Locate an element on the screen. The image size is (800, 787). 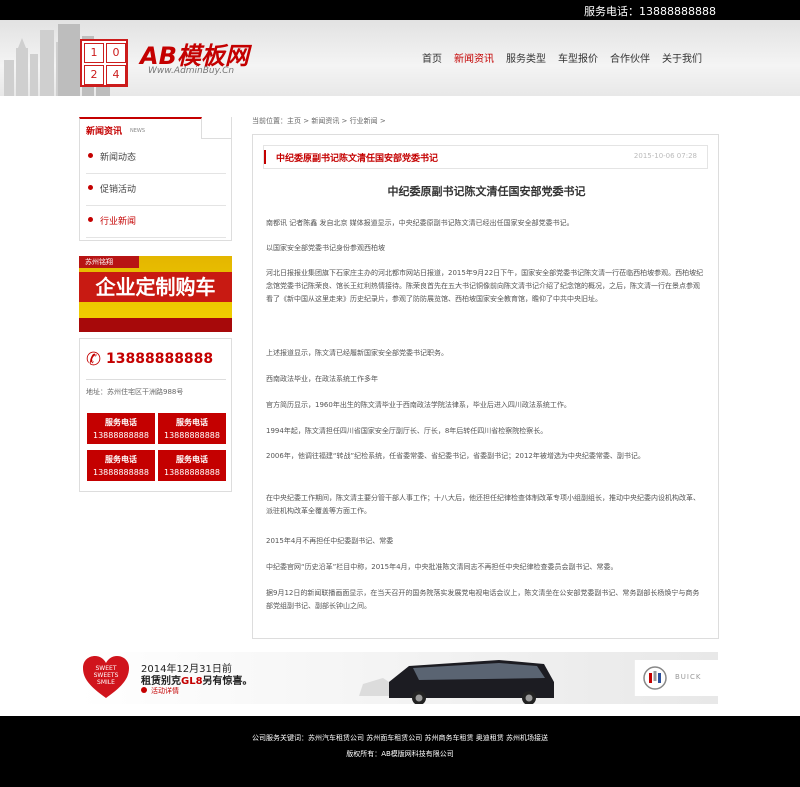
buick-logo: BUICK is located at coordinates (676, 678).